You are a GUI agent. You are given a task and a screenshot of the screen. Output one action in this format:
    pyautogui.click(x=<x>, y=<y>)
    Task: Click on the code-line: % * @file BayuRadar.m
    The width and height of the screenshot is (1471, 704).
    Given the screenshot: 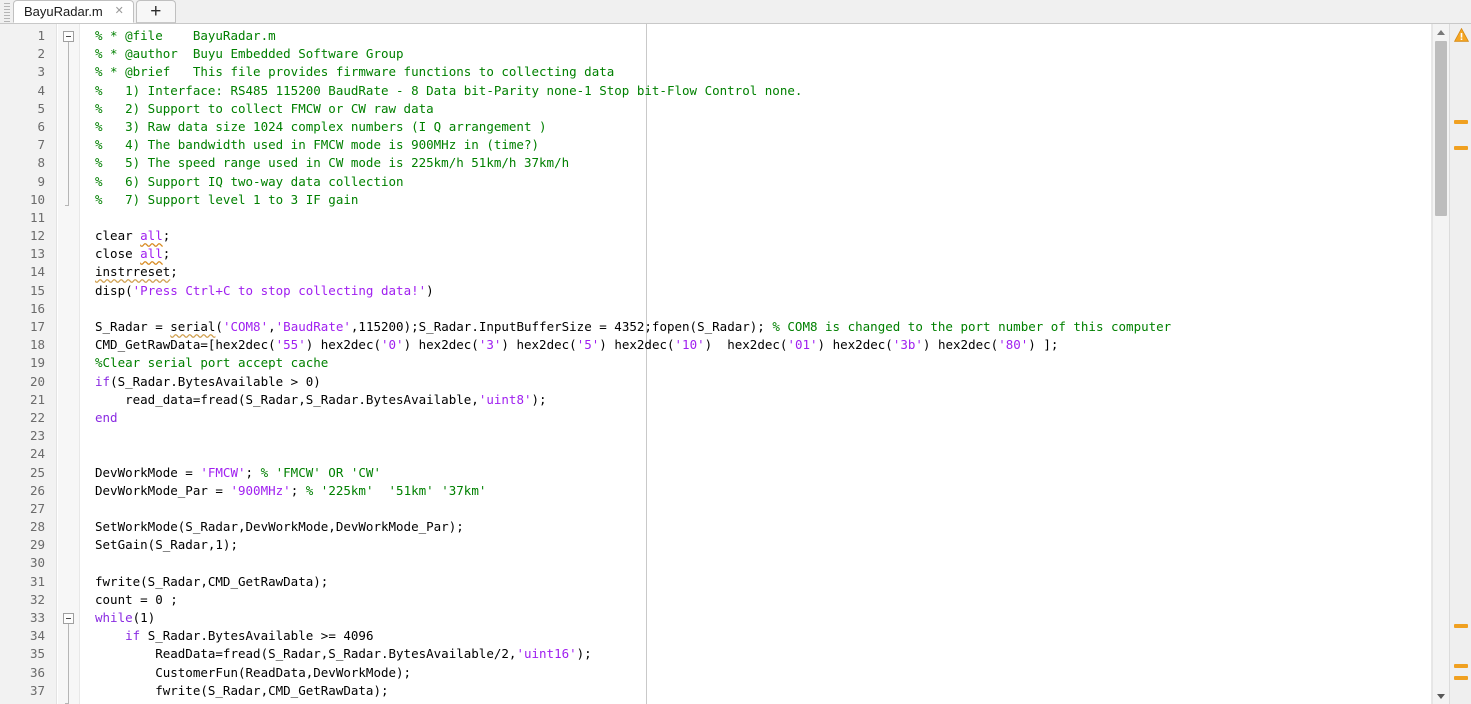 What is the action you would take?
    pyautogui.click(x=753, y=36)
    